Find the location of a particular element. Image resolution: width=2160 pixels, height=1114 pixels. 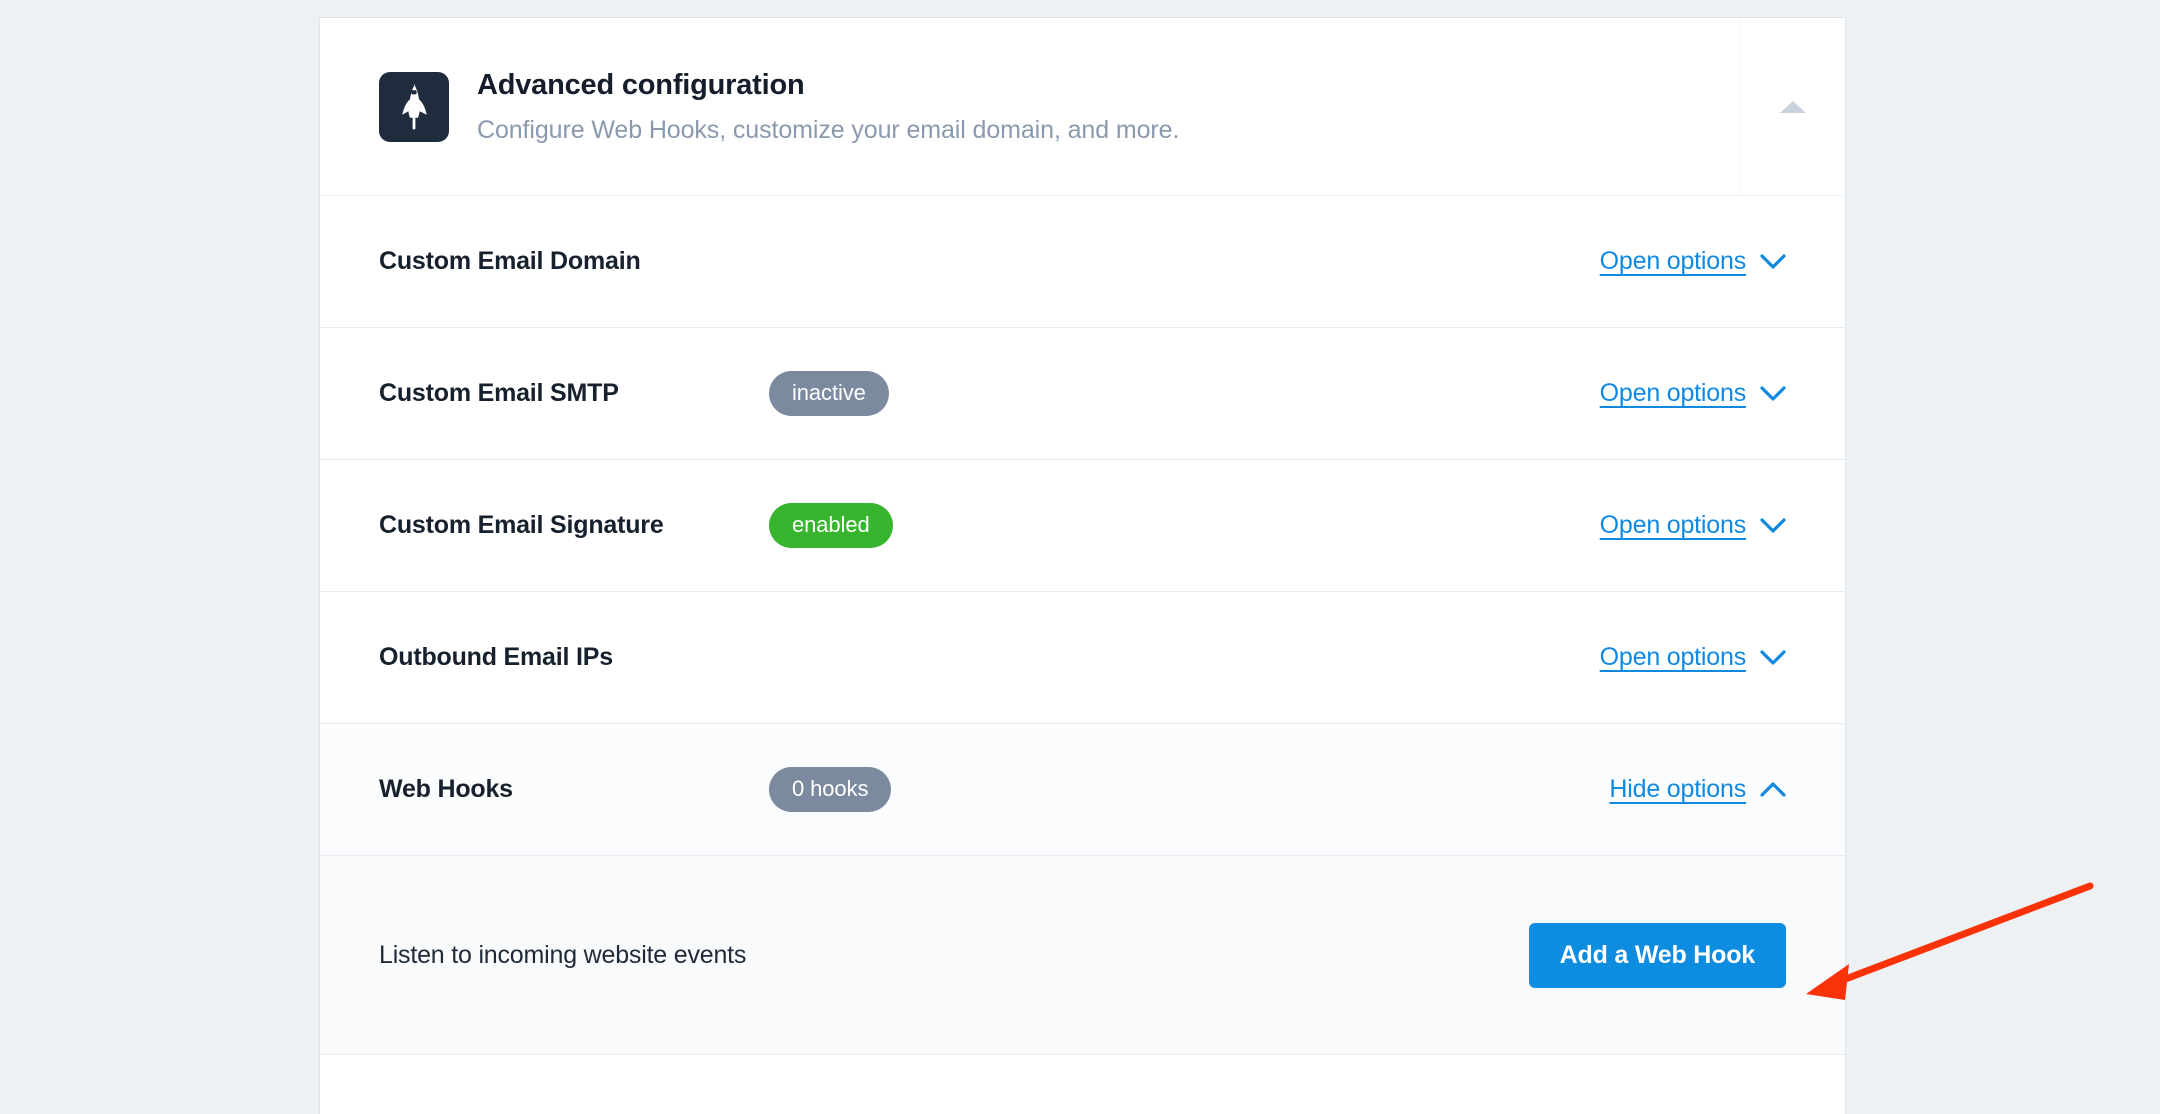

table-row: Custom Email SMTP inactive Open options is located at coordinates (1082, 394).